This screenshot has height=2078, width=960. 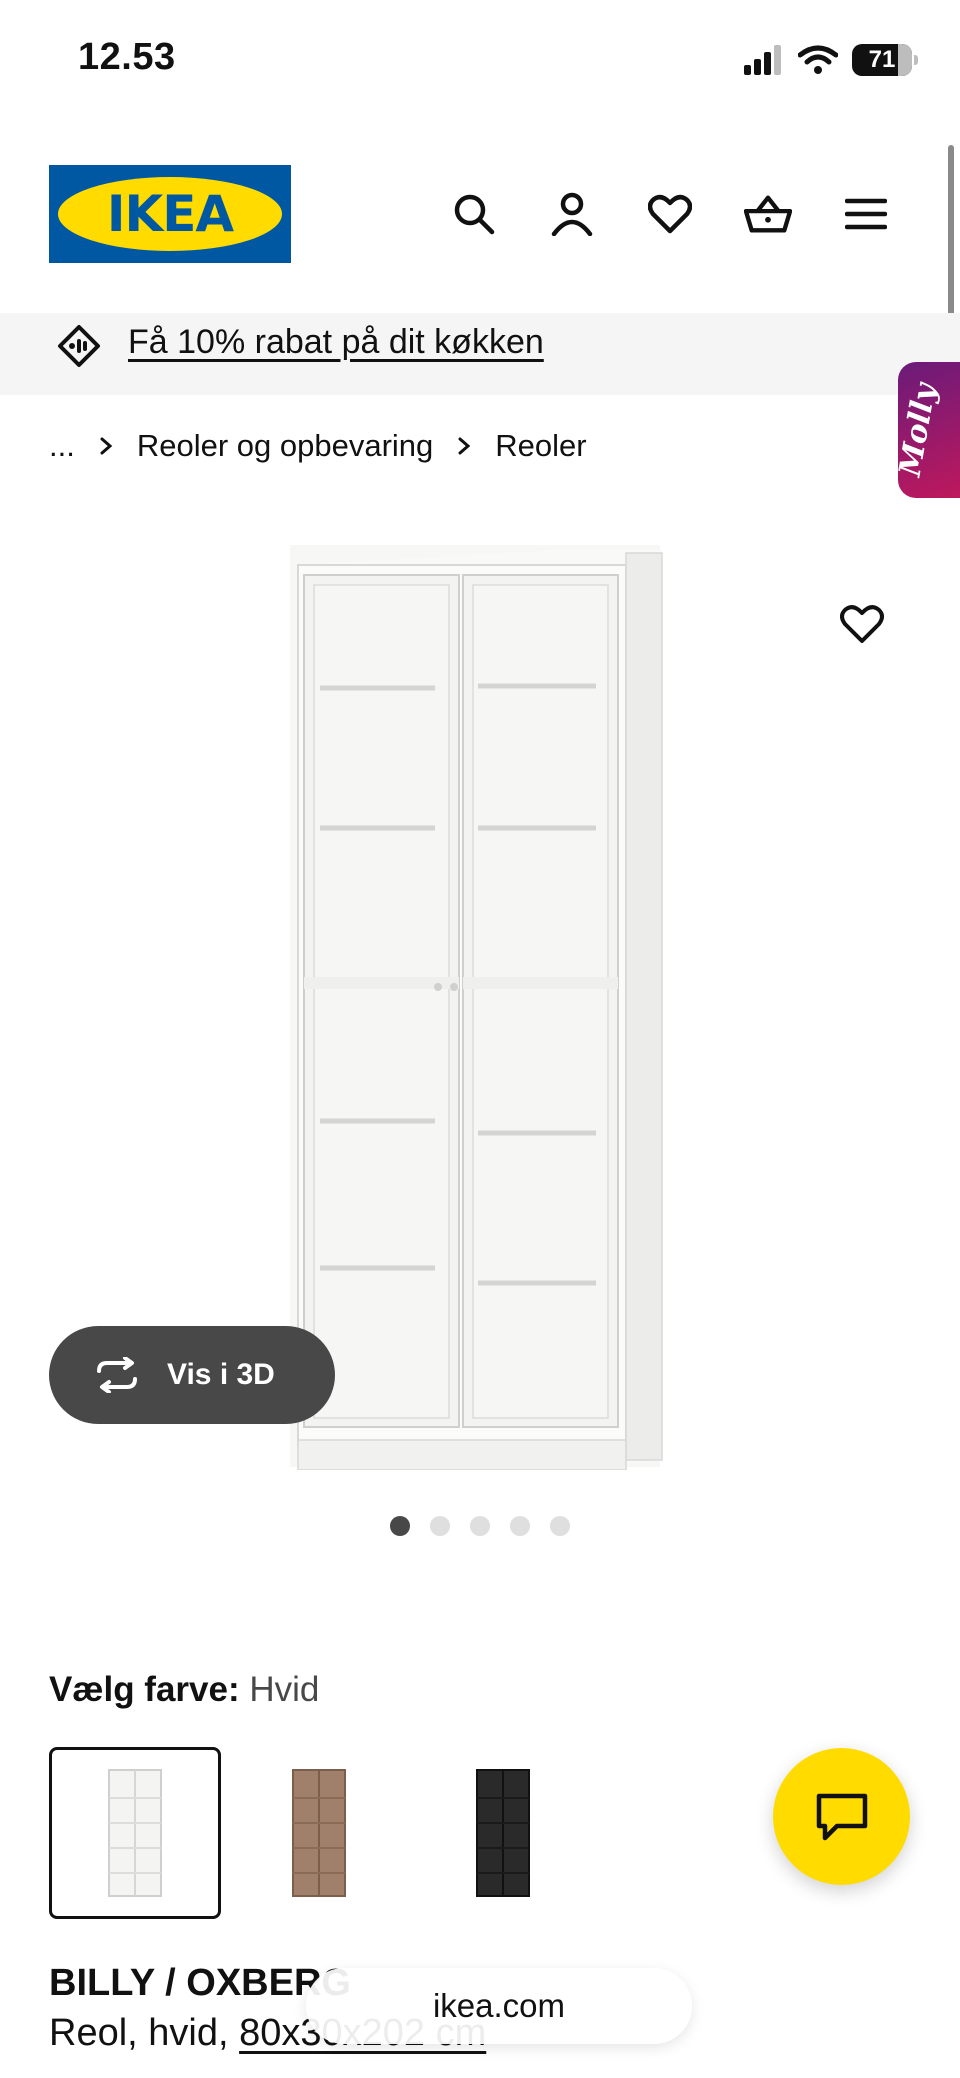 What do you see at coordinates (117, 1375) in the screenshot?
I see `rotate-3d-icon` at bounding box center [117, 1375].